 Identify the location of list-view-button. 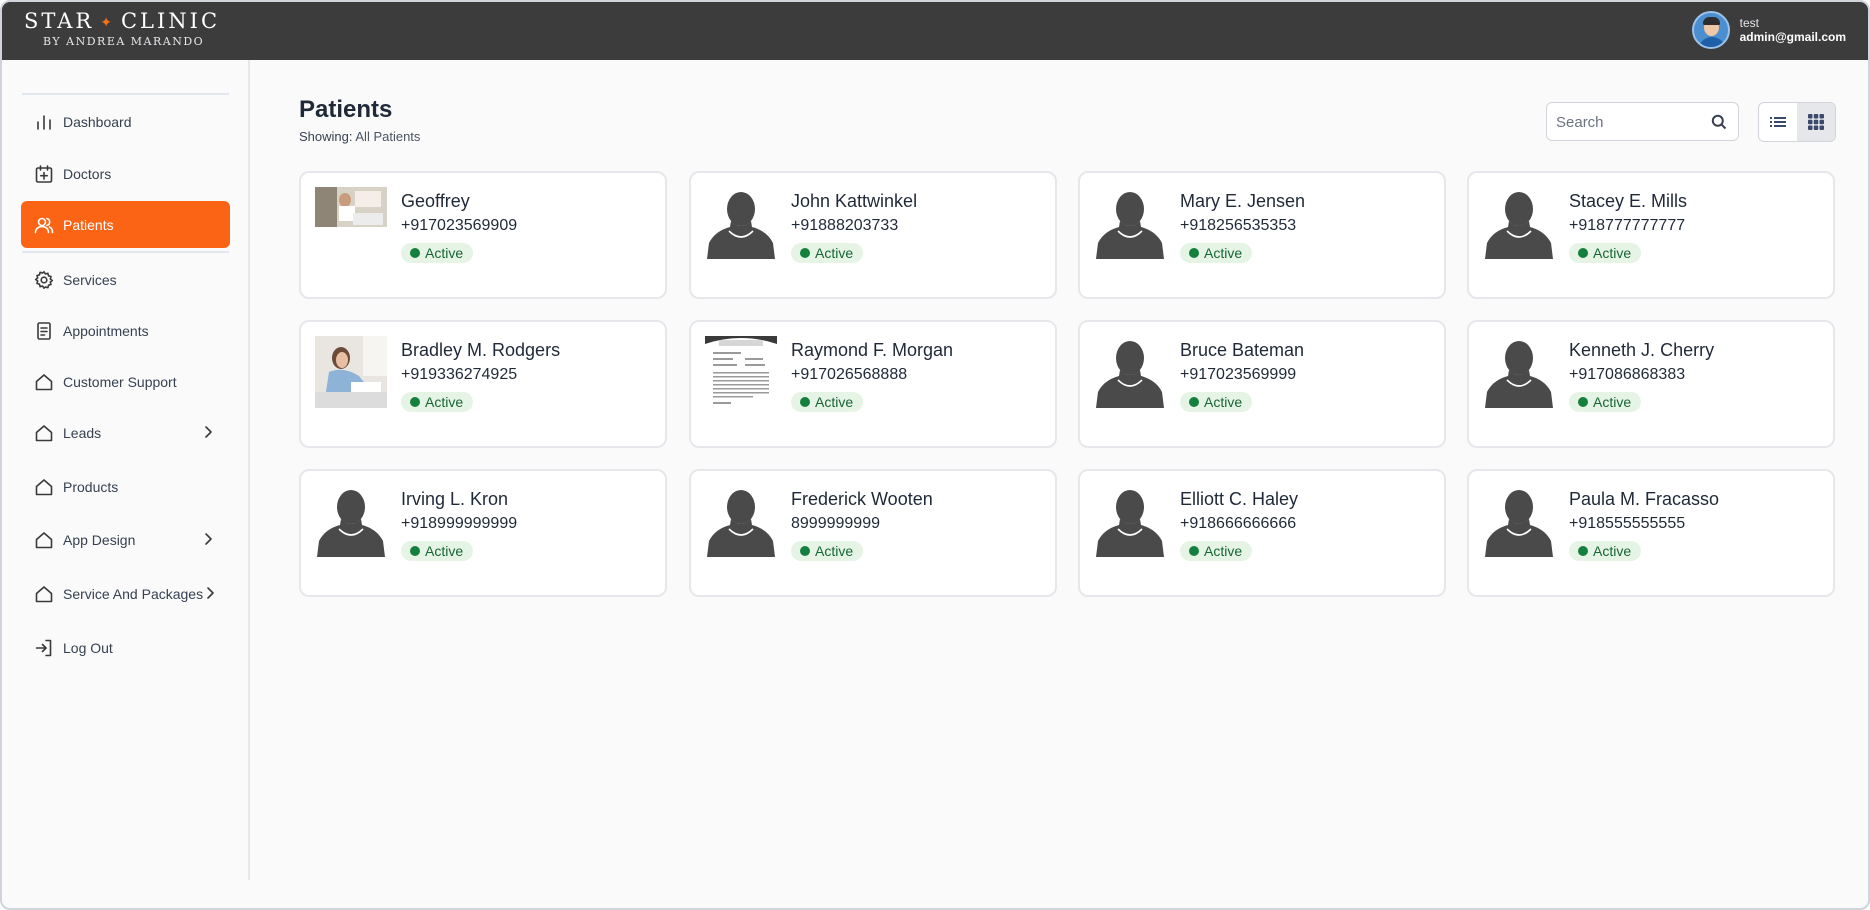
(1778, 122).